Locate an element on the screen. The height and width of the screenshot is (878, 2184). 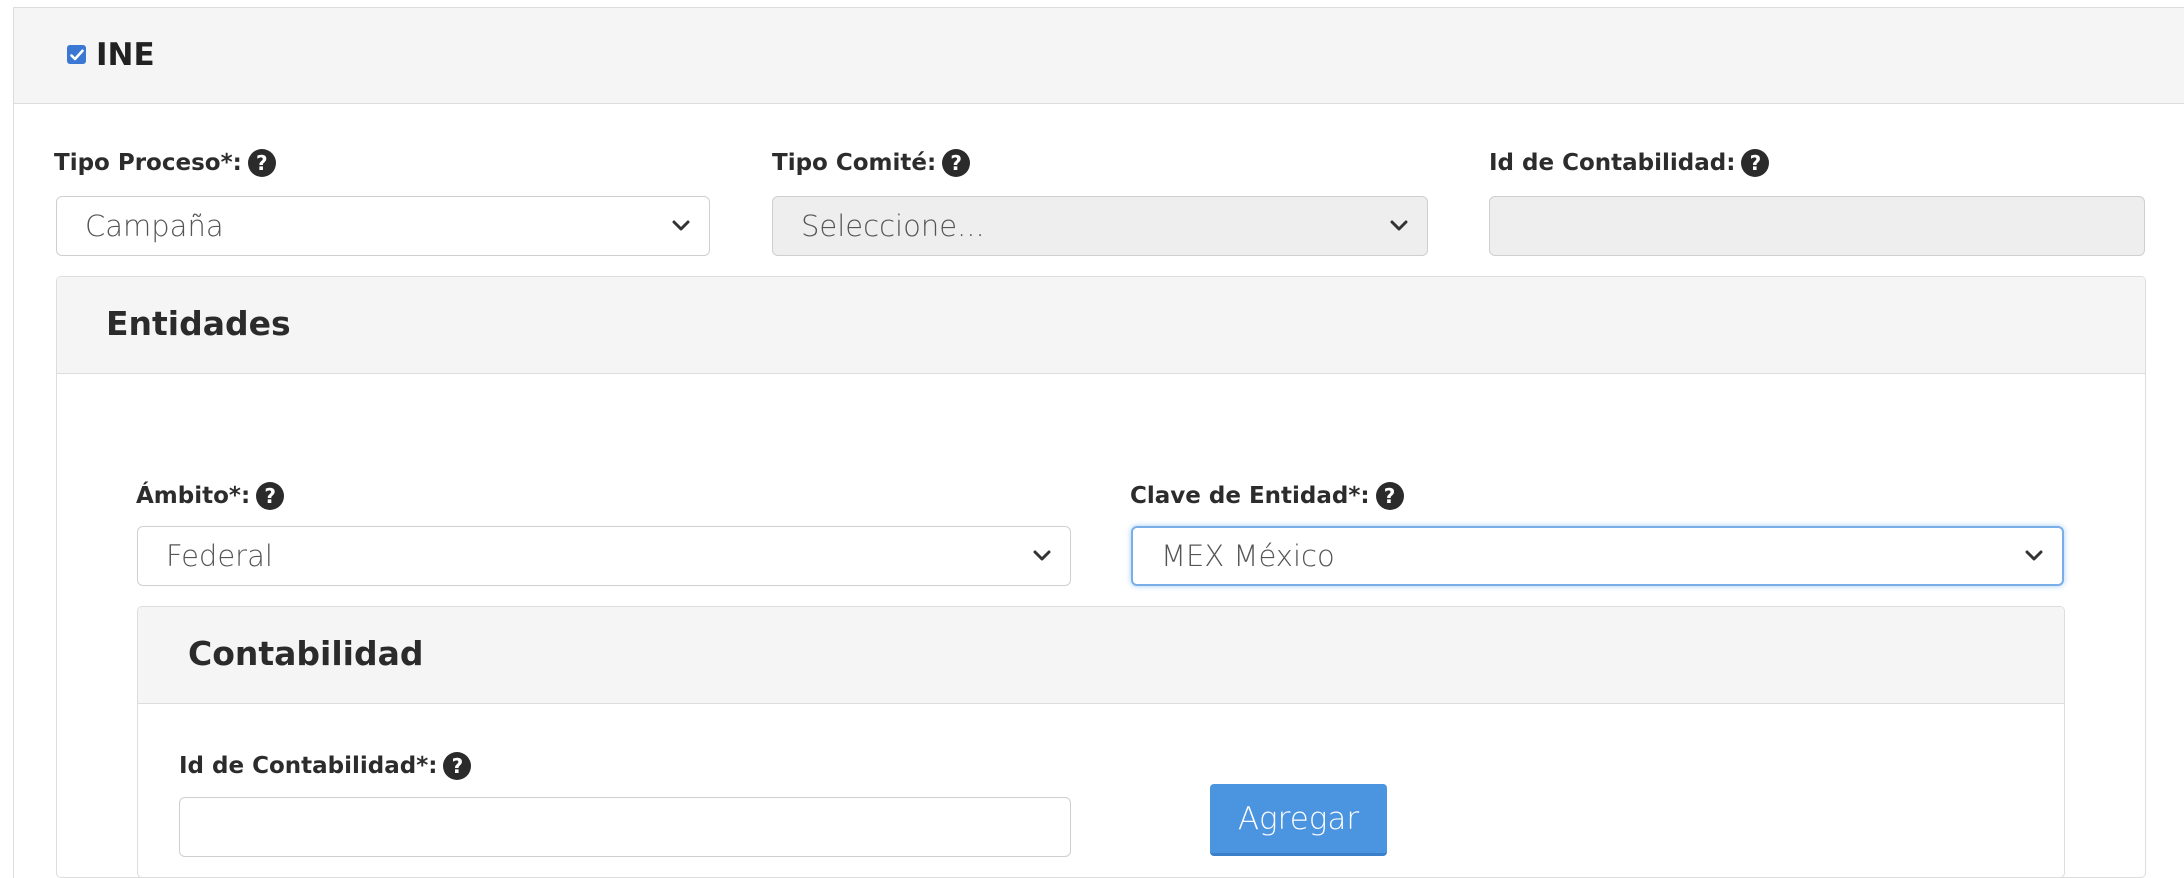
check-icon is located at coordinates (76, 54).